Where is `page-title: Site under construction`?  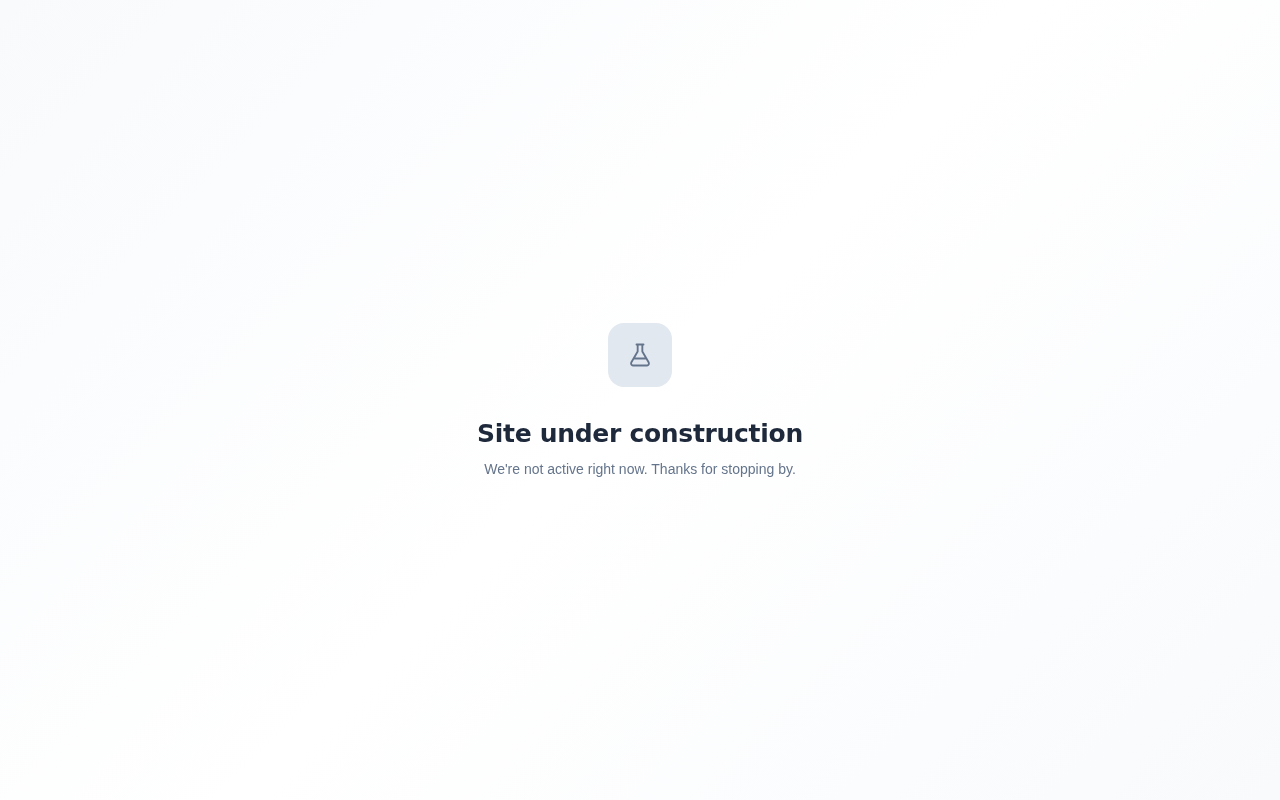
page-title: Site under construction is located at coordinates (640, 434).